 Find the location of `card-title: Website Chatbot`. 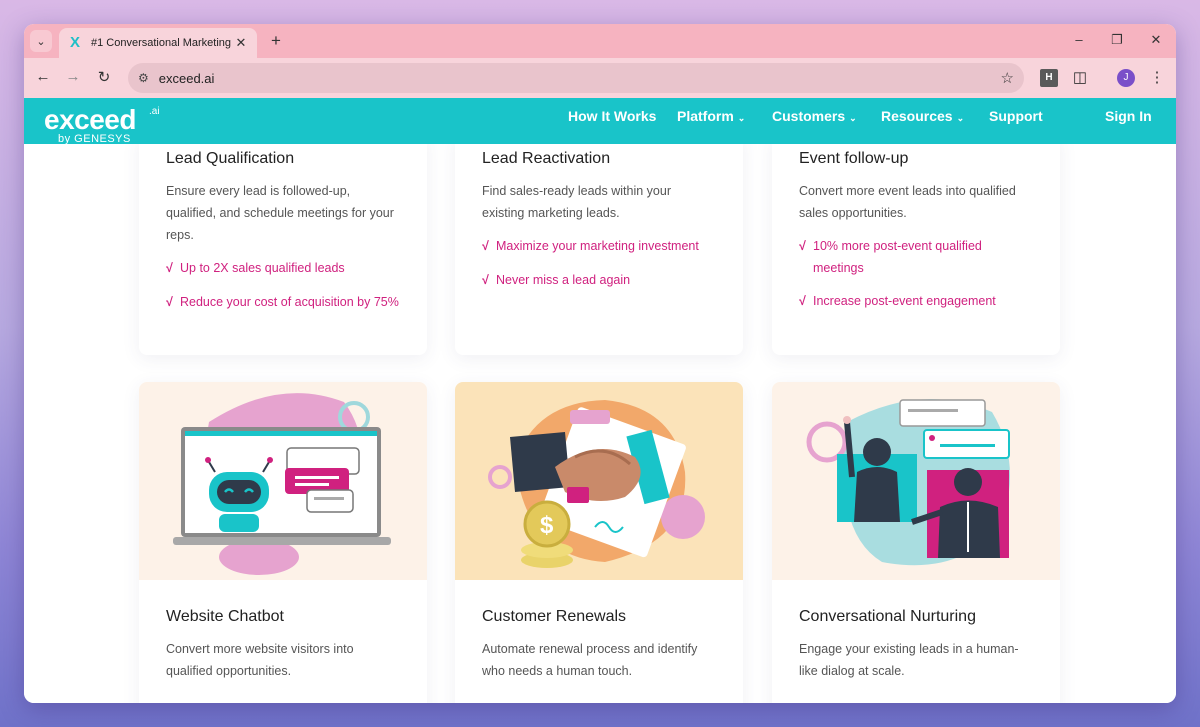

card-title: Website Chatbot is located at coordinates (225, 616).